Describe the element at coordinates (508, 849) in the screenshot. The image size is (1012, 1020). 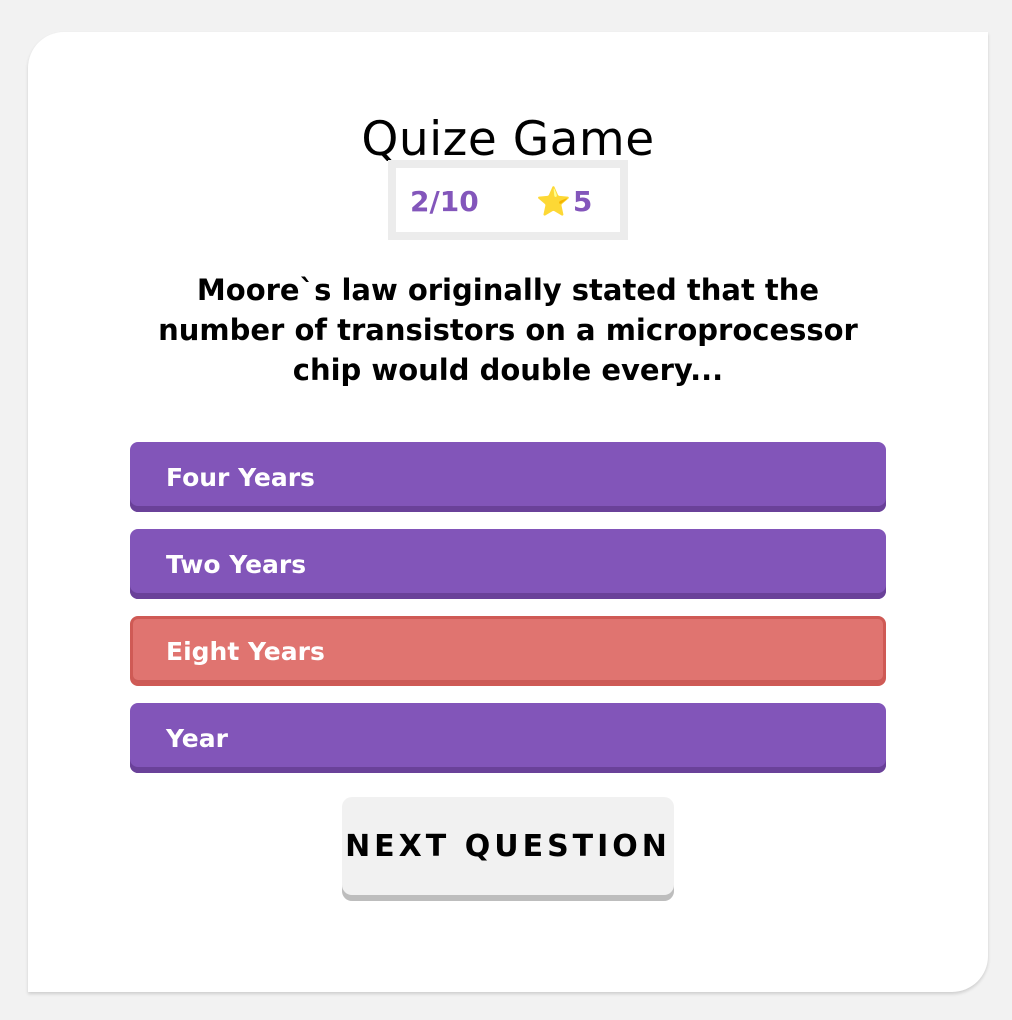
I see `next-question-button: Next Question` at that location.